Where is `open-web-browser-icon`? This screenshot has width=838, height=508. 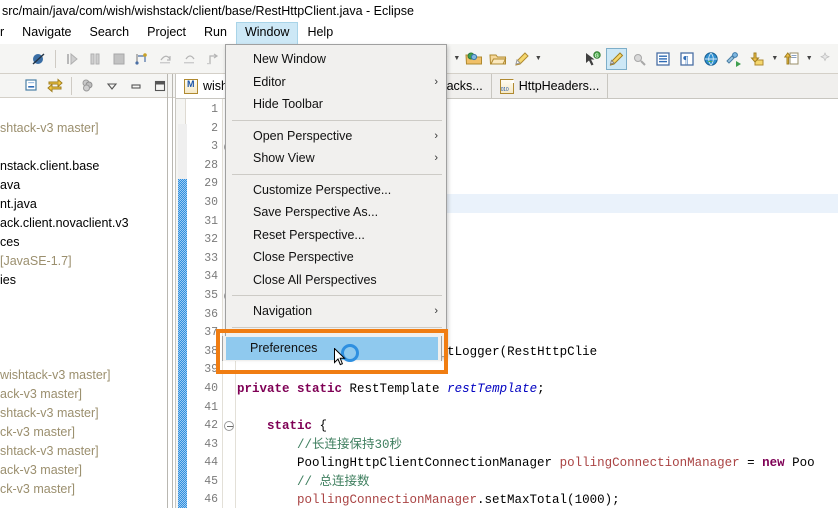 open-web-browser-icon is located at coordinates (711, 59).